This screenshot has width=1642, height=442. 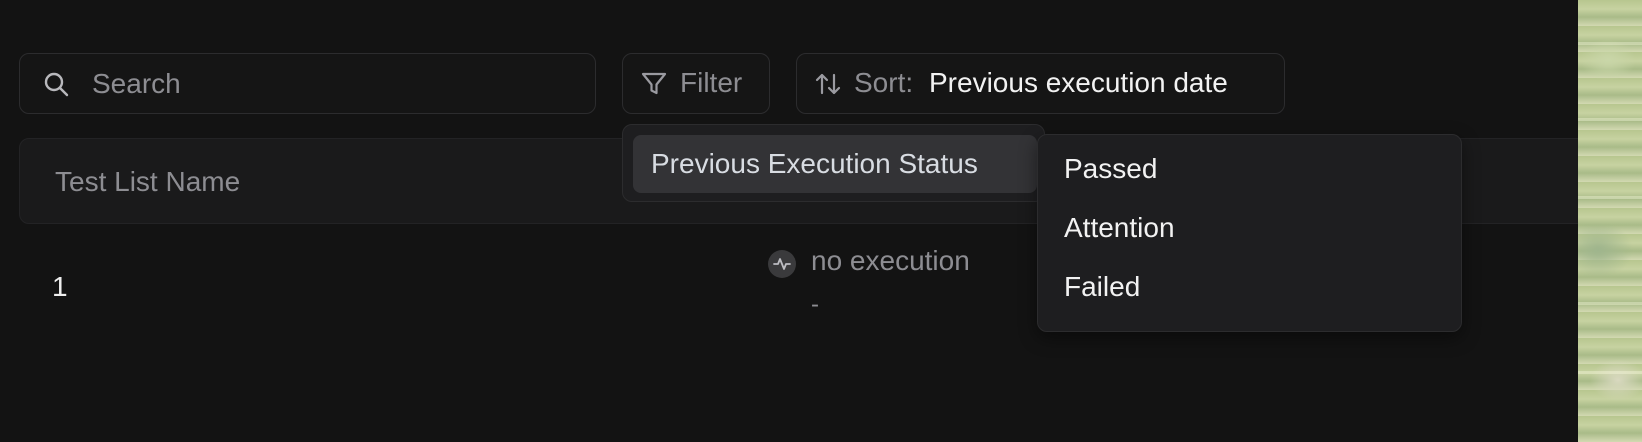 I want to click on execution-status-subtext: -, so click(x=815, y=304).